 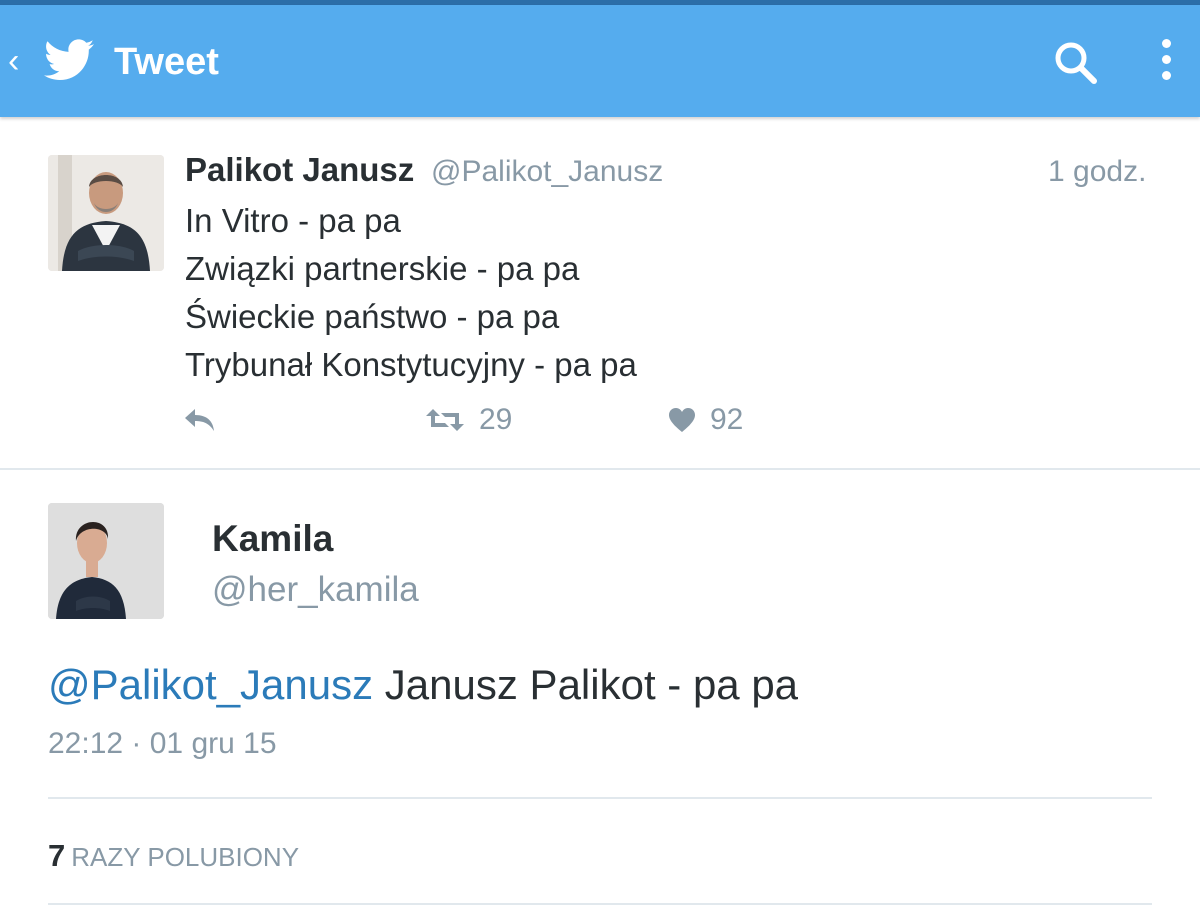 I want to click on reply-author-name: Kamila, so click(x=272, y=539).